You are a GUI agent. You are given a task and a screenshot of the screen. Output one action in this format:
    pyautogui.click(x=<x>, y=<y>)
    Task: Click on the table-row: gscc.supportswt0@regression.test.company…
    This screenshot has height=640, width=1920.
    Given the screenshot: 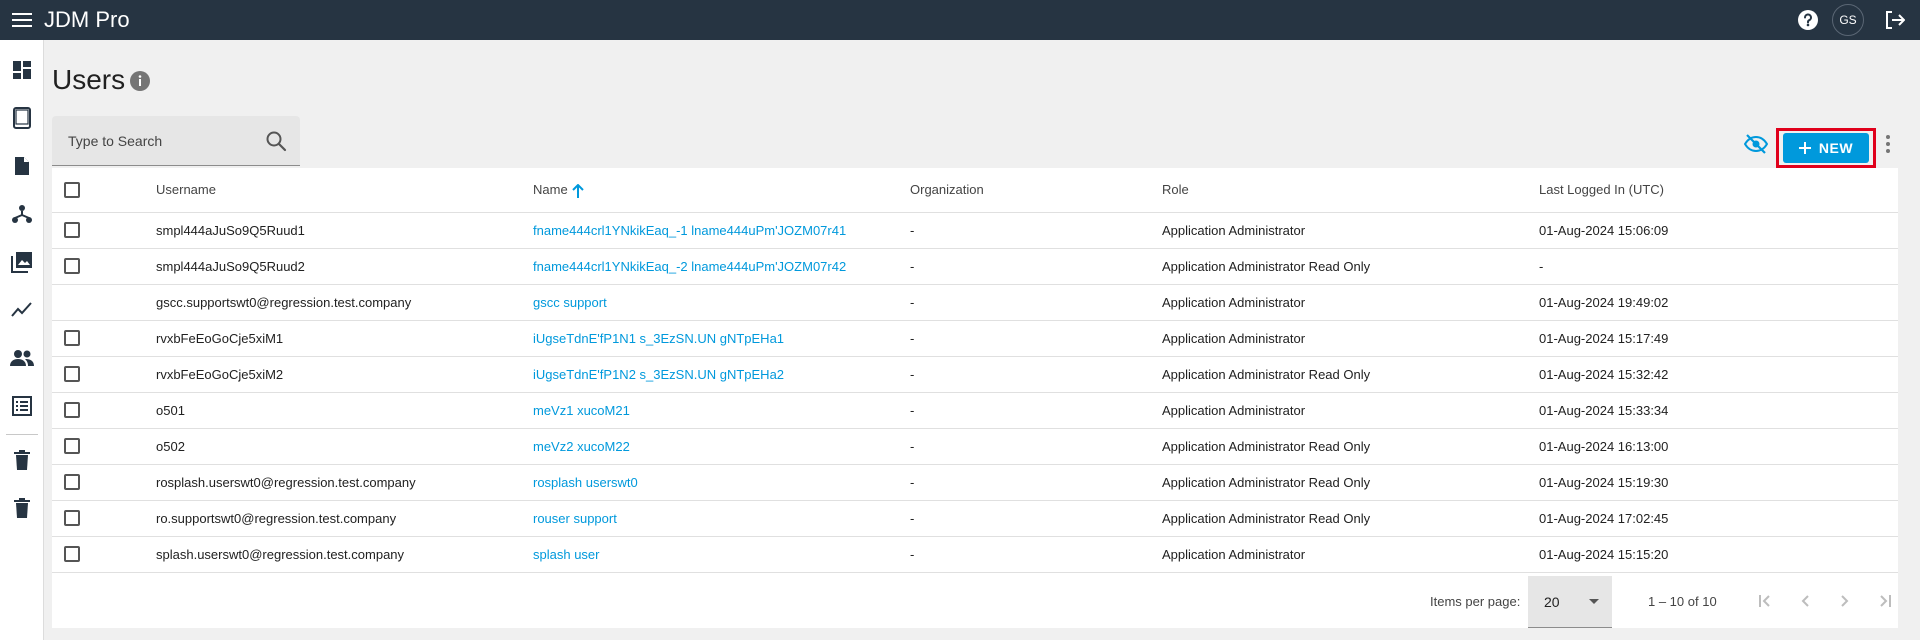 What is the action you would take?
    pyautogui.click(x=975, y=302)
    